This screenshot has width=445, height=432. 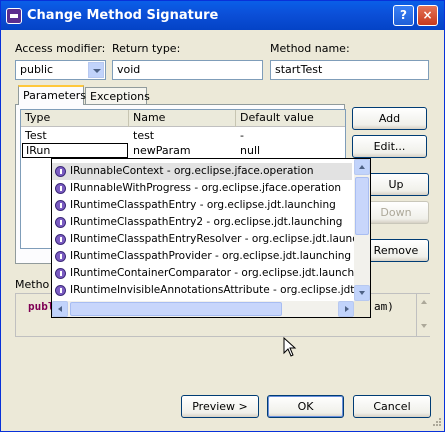 I want to click on ok-button: OK, so click(x=305, y=406).